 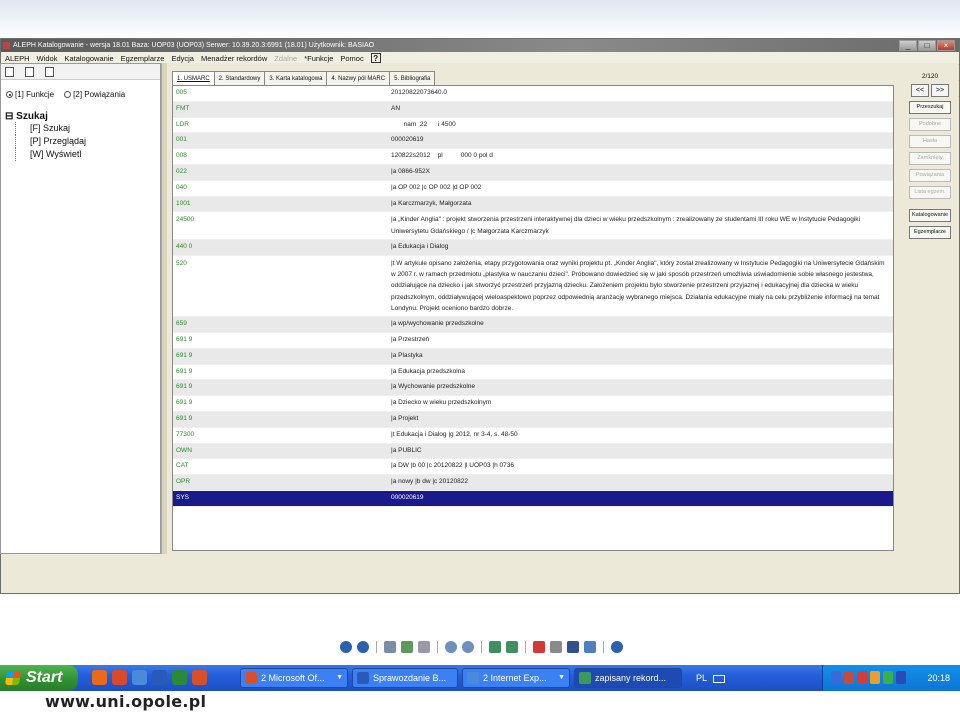 What do you see at coordinates (405, 419) in the screenshot?
I see `marc-value: |a Projekt` at bounding box center [405, 419].